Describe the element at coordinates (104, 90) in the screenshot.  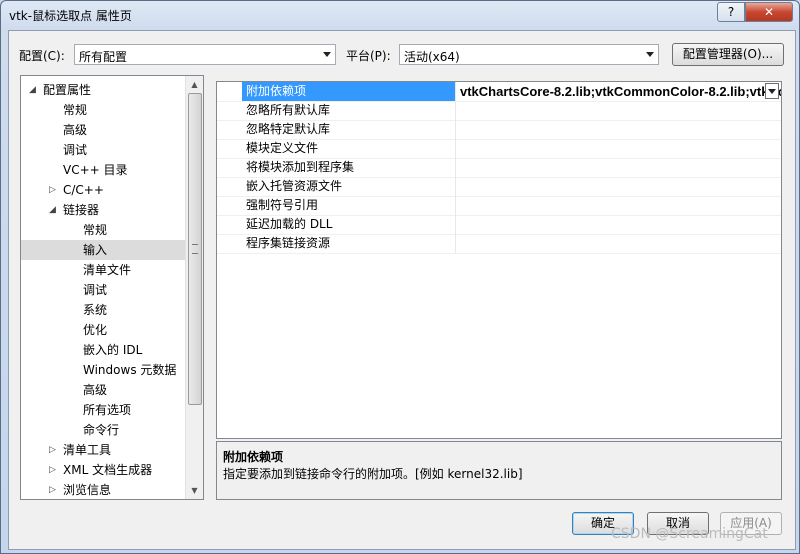
I see `tree-item: ◢ 配置属性` at that location.